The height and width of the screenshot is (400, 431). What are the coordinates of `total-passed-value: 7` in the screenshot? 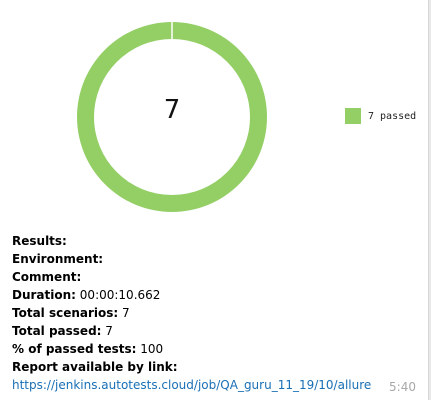 It's located at (109, 331).